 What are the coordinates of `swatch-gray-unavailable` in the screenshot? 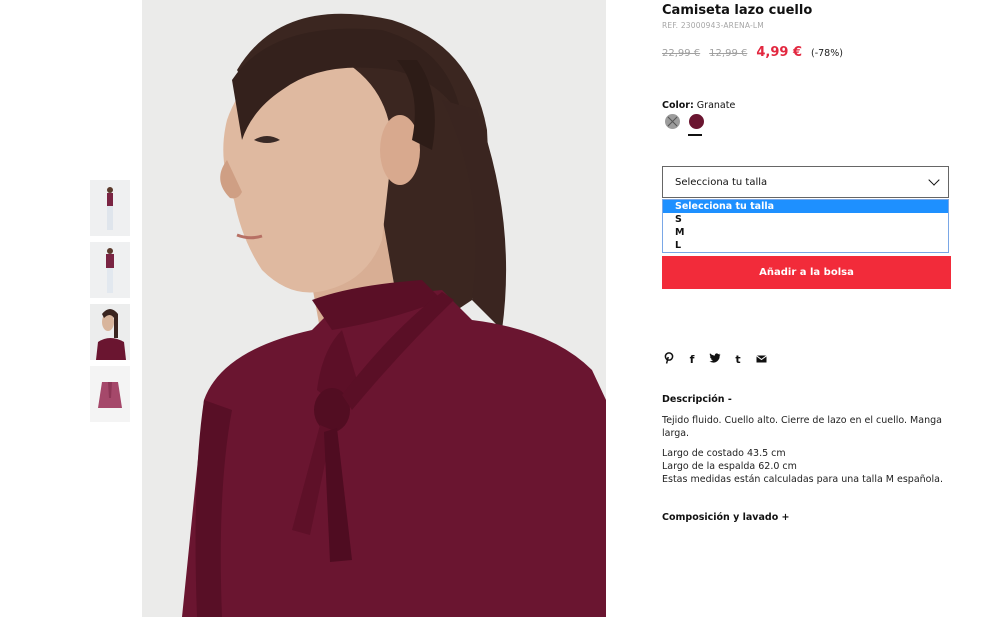 It's located at (672, 121).